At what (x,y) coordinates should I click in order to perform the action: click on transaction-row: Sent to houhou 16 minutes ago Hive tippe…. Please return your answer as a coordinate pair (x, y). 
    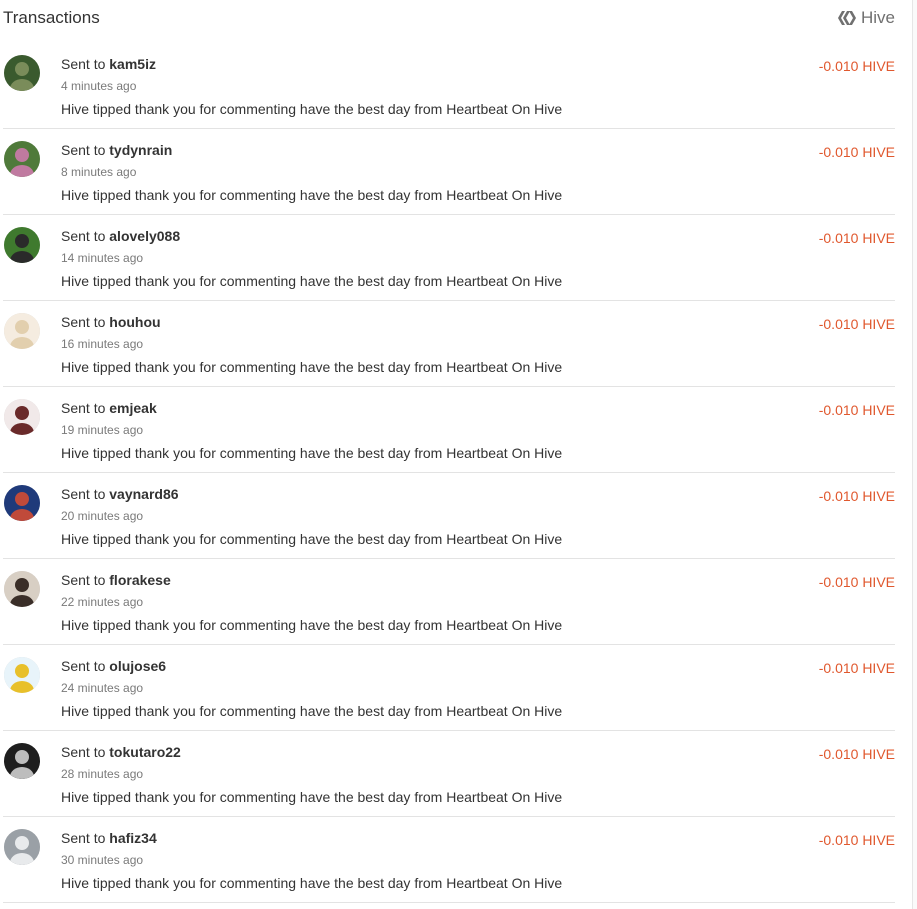
    Looking at the image, I should click on (449, 344).